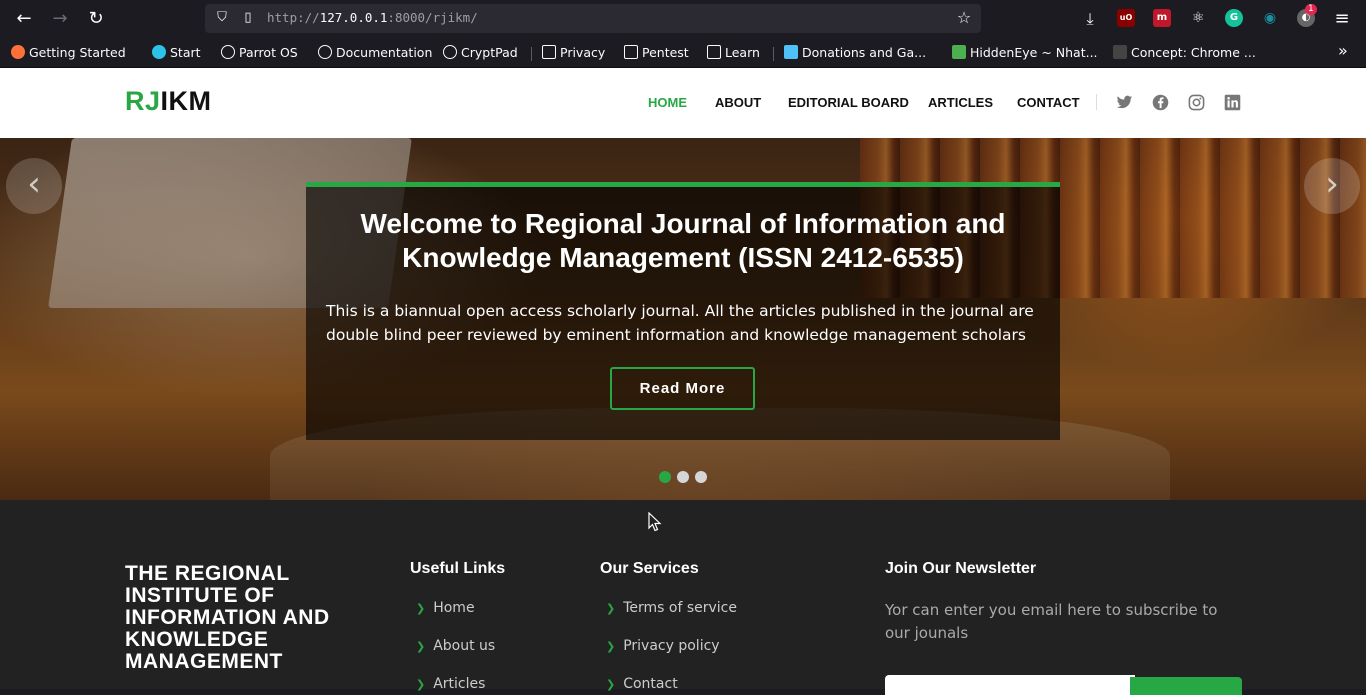 The height and width of the screenshot is (695, 1366). I want to click on newsletter-email-input, so click(1010, 685).